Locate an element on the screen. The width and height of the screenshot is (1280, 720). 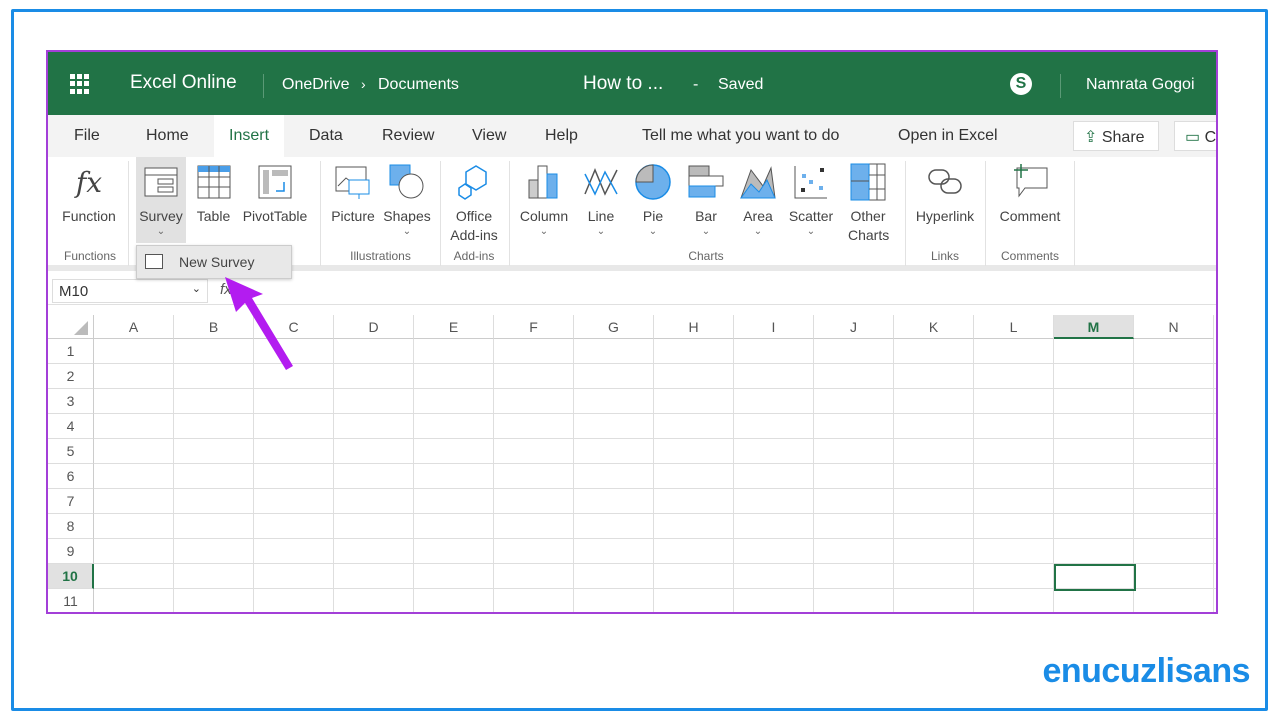
app-name: Excel Online is located at coordinates (183, 83).